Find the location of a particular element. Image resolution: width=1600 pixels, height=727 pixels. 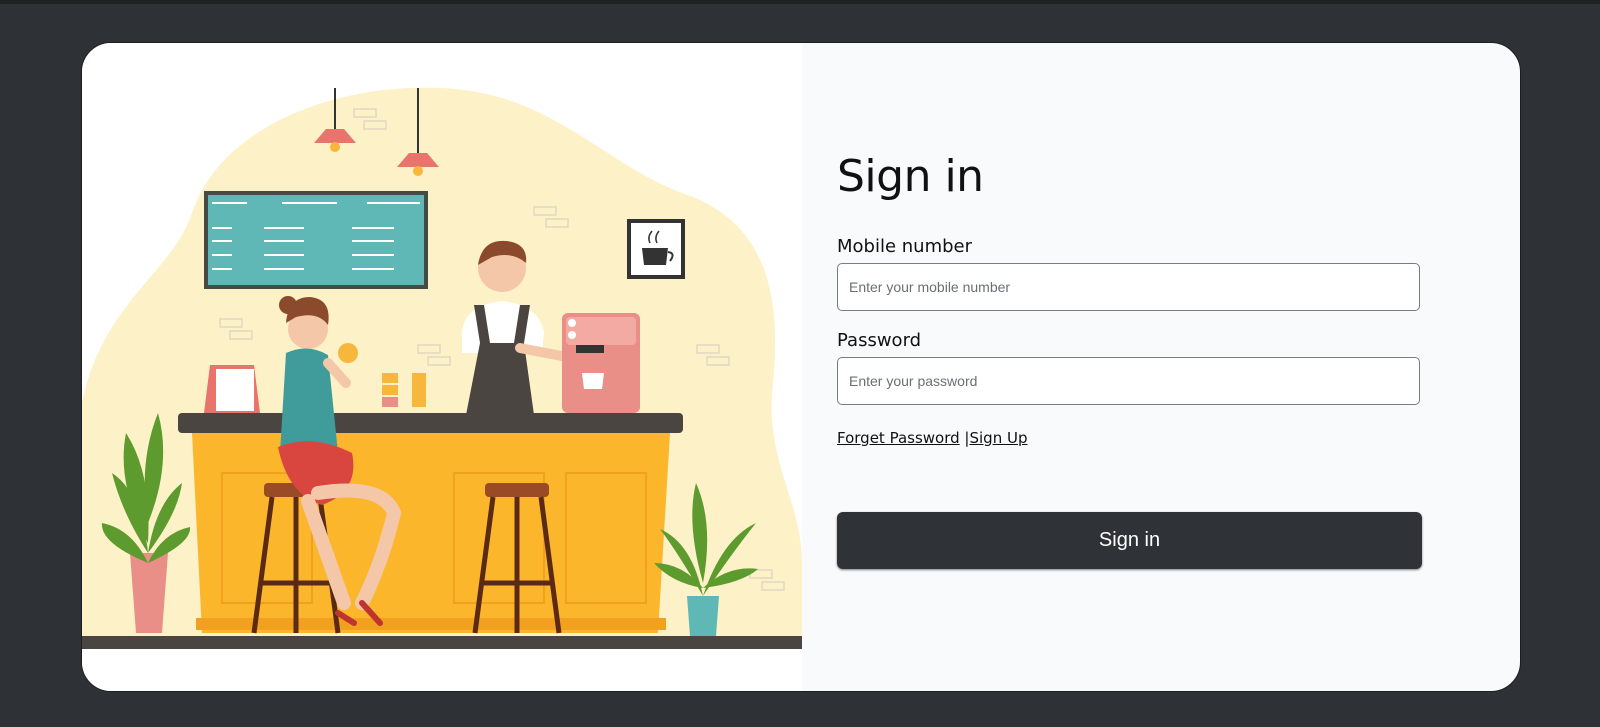

mobile-number-label: Mobile number is located at coordinates (905, 246).